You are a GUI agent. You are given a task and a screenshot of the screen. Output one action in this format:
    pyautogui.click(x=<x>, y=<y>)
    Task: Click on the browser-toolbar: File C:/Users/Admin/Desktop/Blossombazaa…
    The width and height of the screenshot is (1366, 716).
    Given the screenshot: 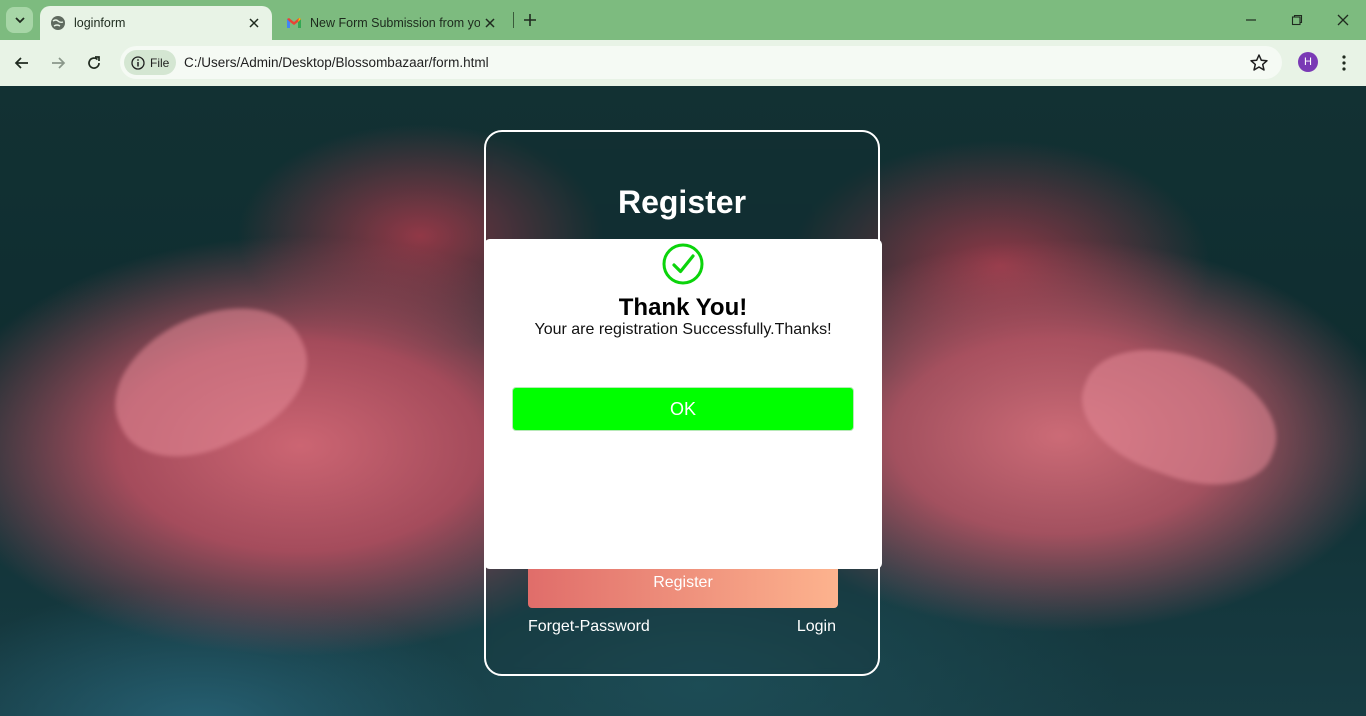 What is the action you would take?
    pyautogui.click(x=683, y=63)
    